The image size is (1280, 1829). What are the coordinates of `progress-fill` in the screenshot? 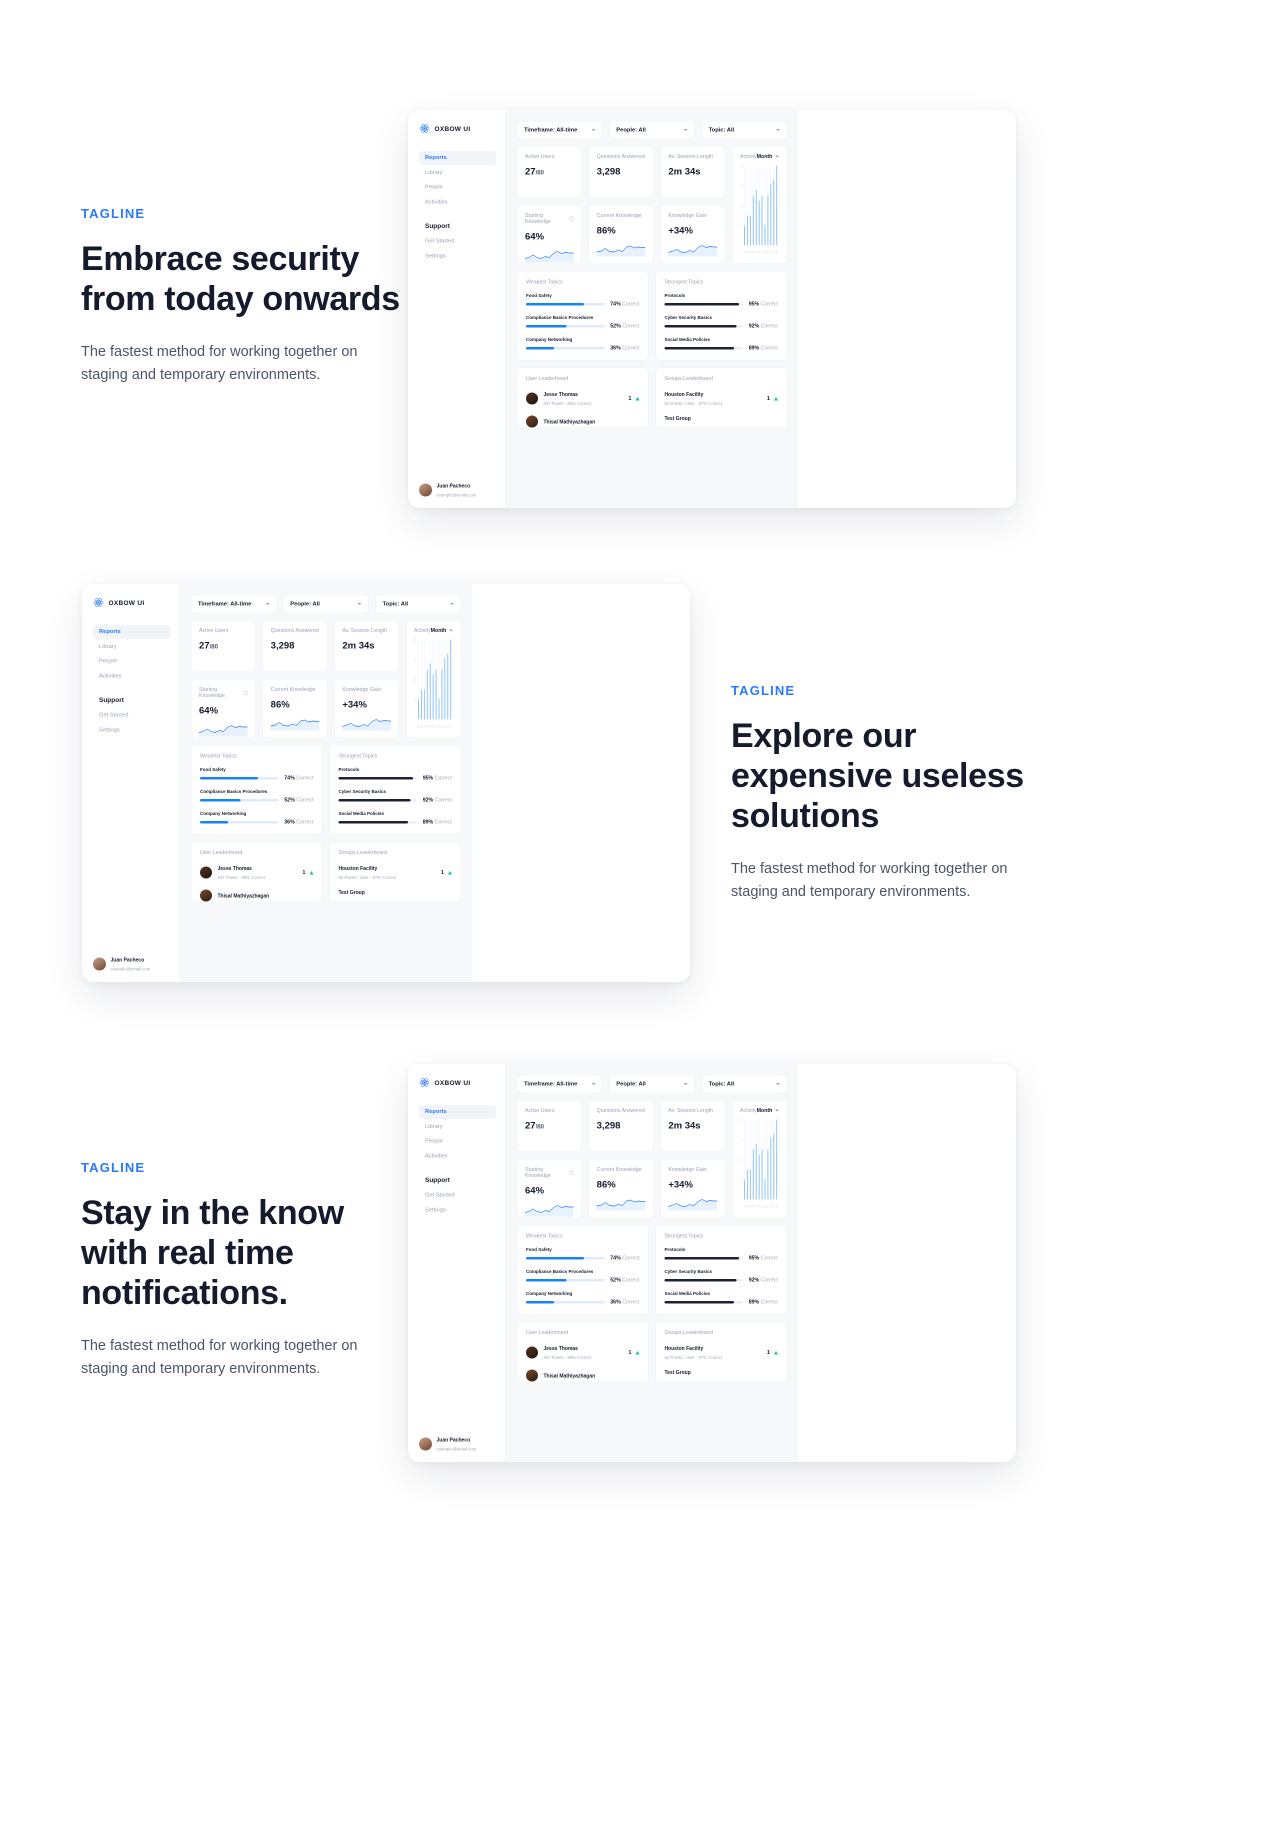 It's located at (220, 800).